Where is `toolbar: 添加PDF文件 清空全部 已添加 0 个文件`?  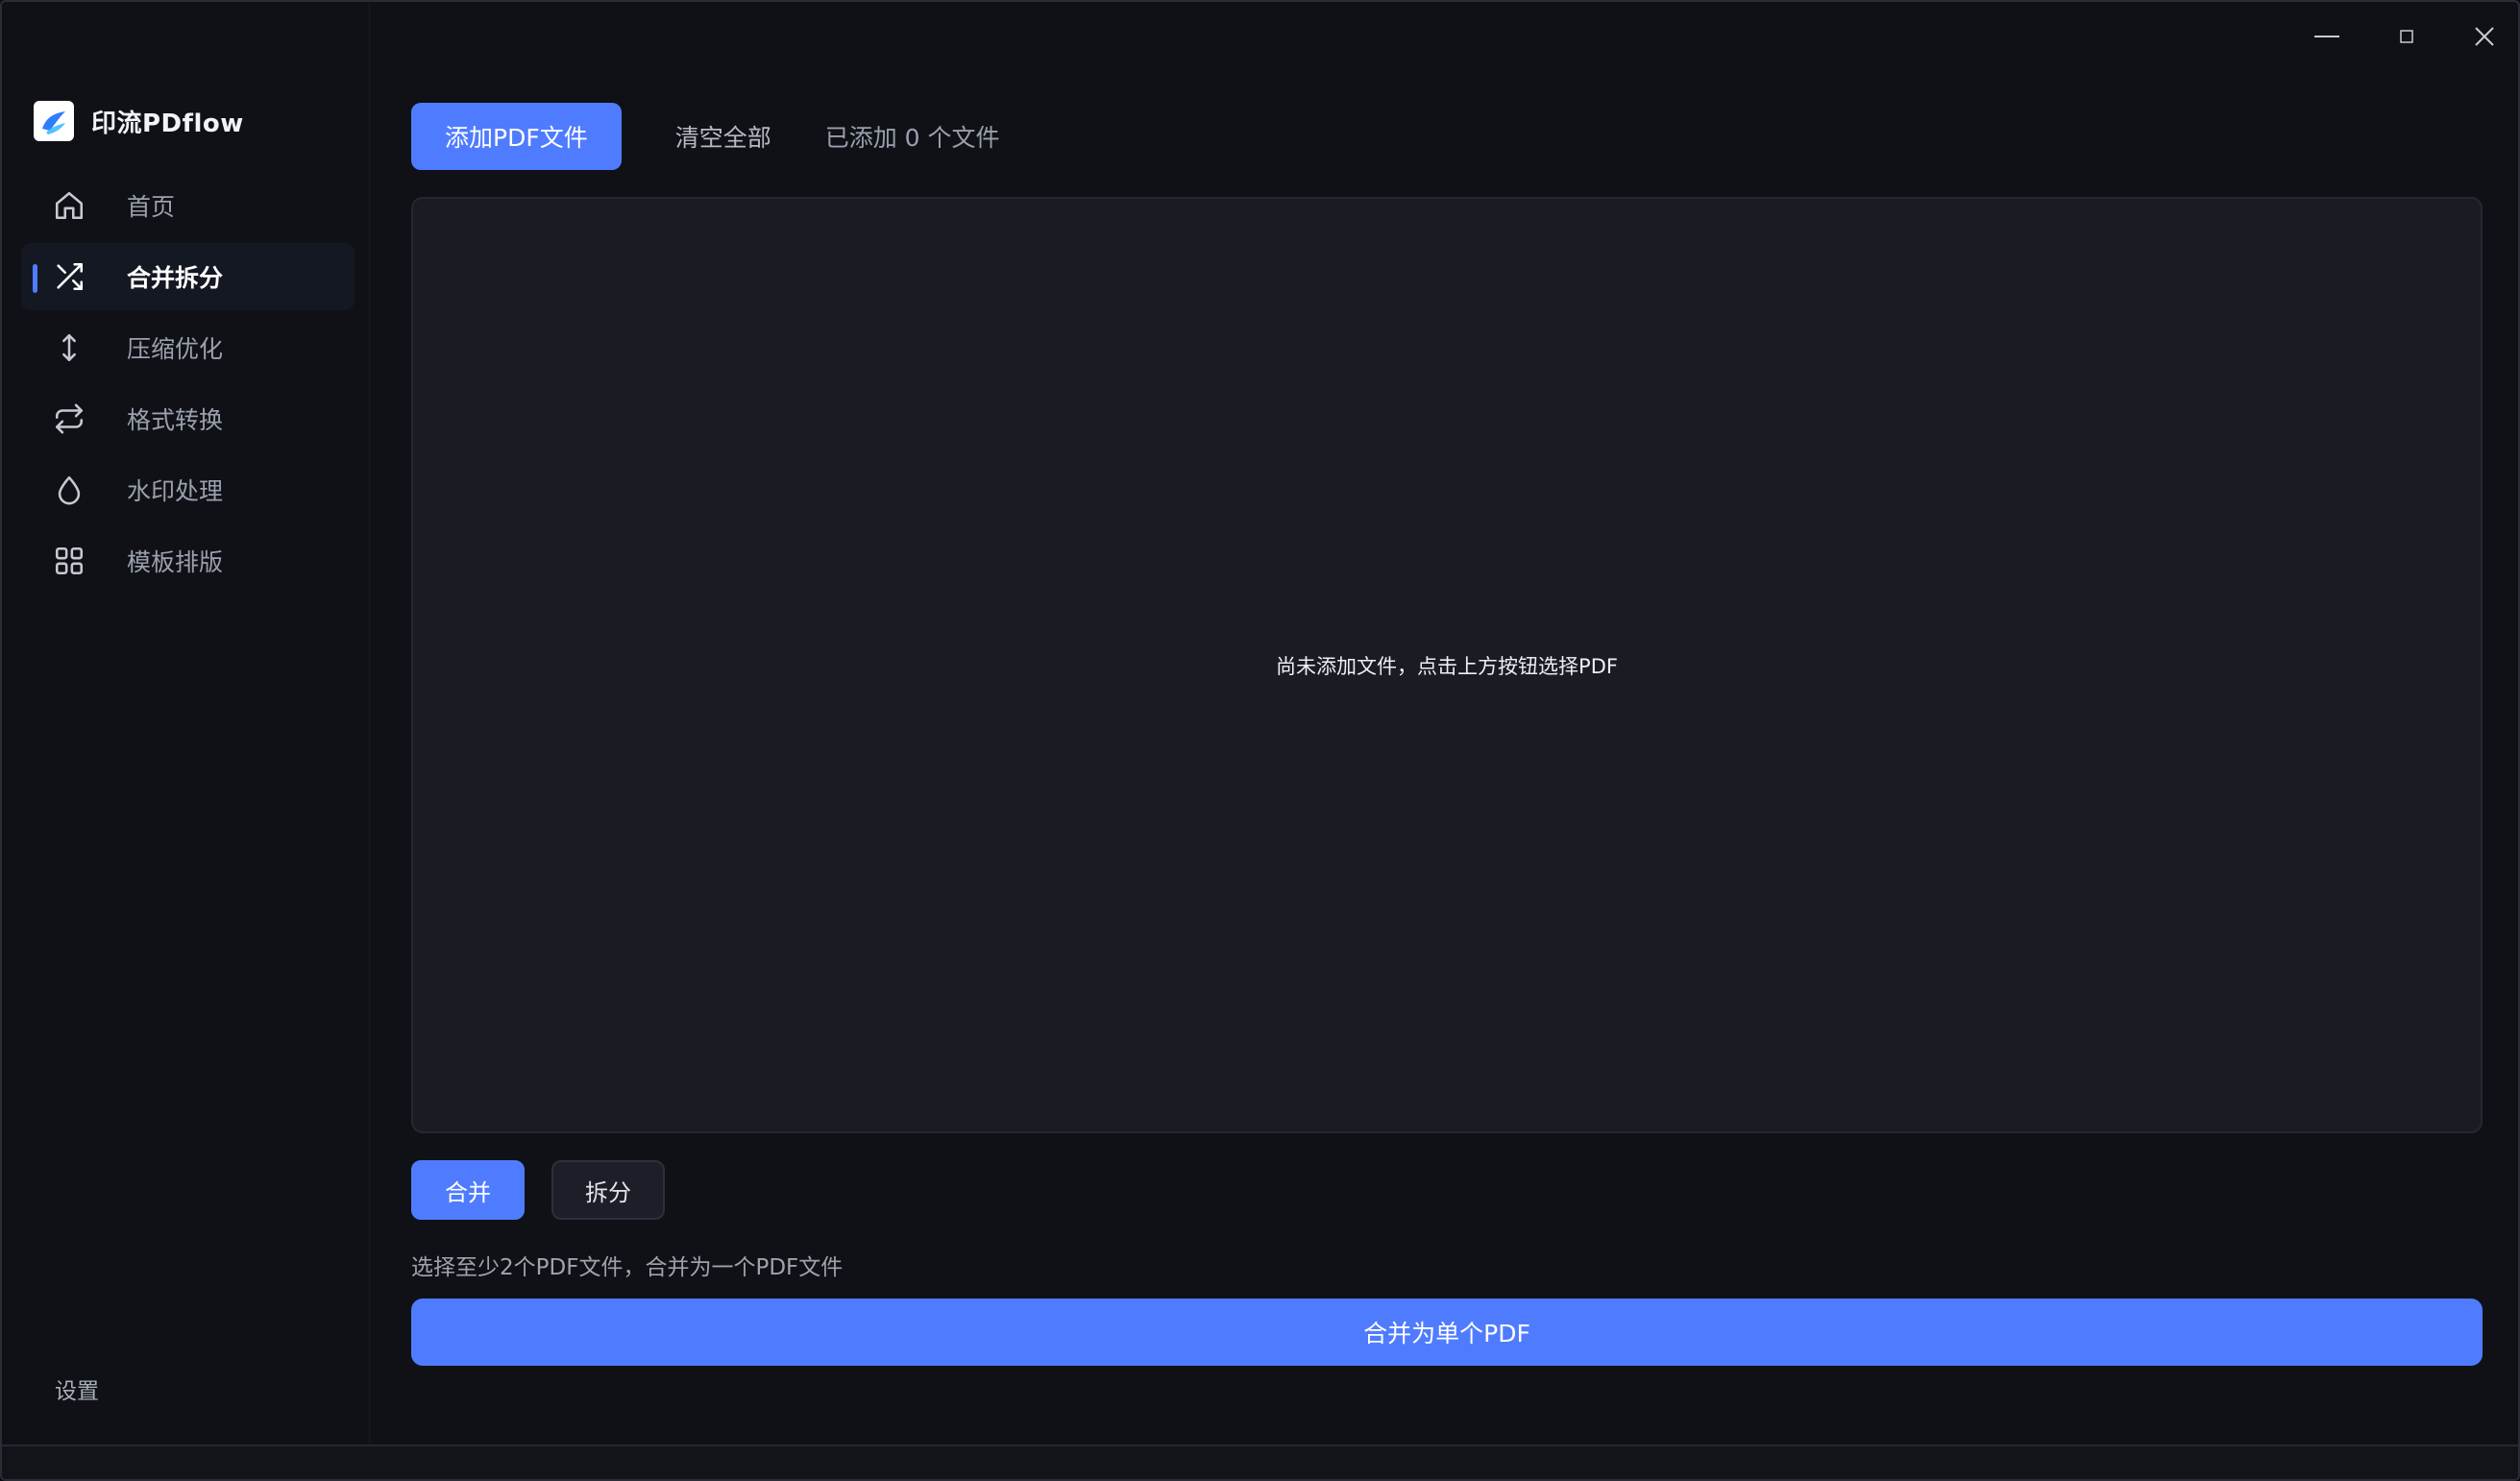 toolbar: 添加PDF文件 清空全部 已添加 0 个文件 is located at coordinates (705, 136).